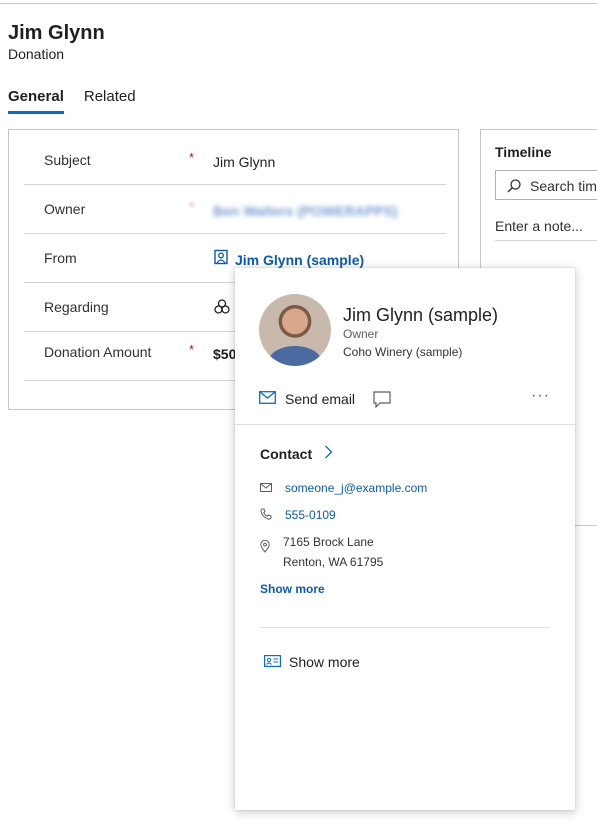 The image size is (597, 838). What do you see at coordinates (65, 209) in the screenshot?
I see `field-label: Owner` at bounding box center [65, 209].